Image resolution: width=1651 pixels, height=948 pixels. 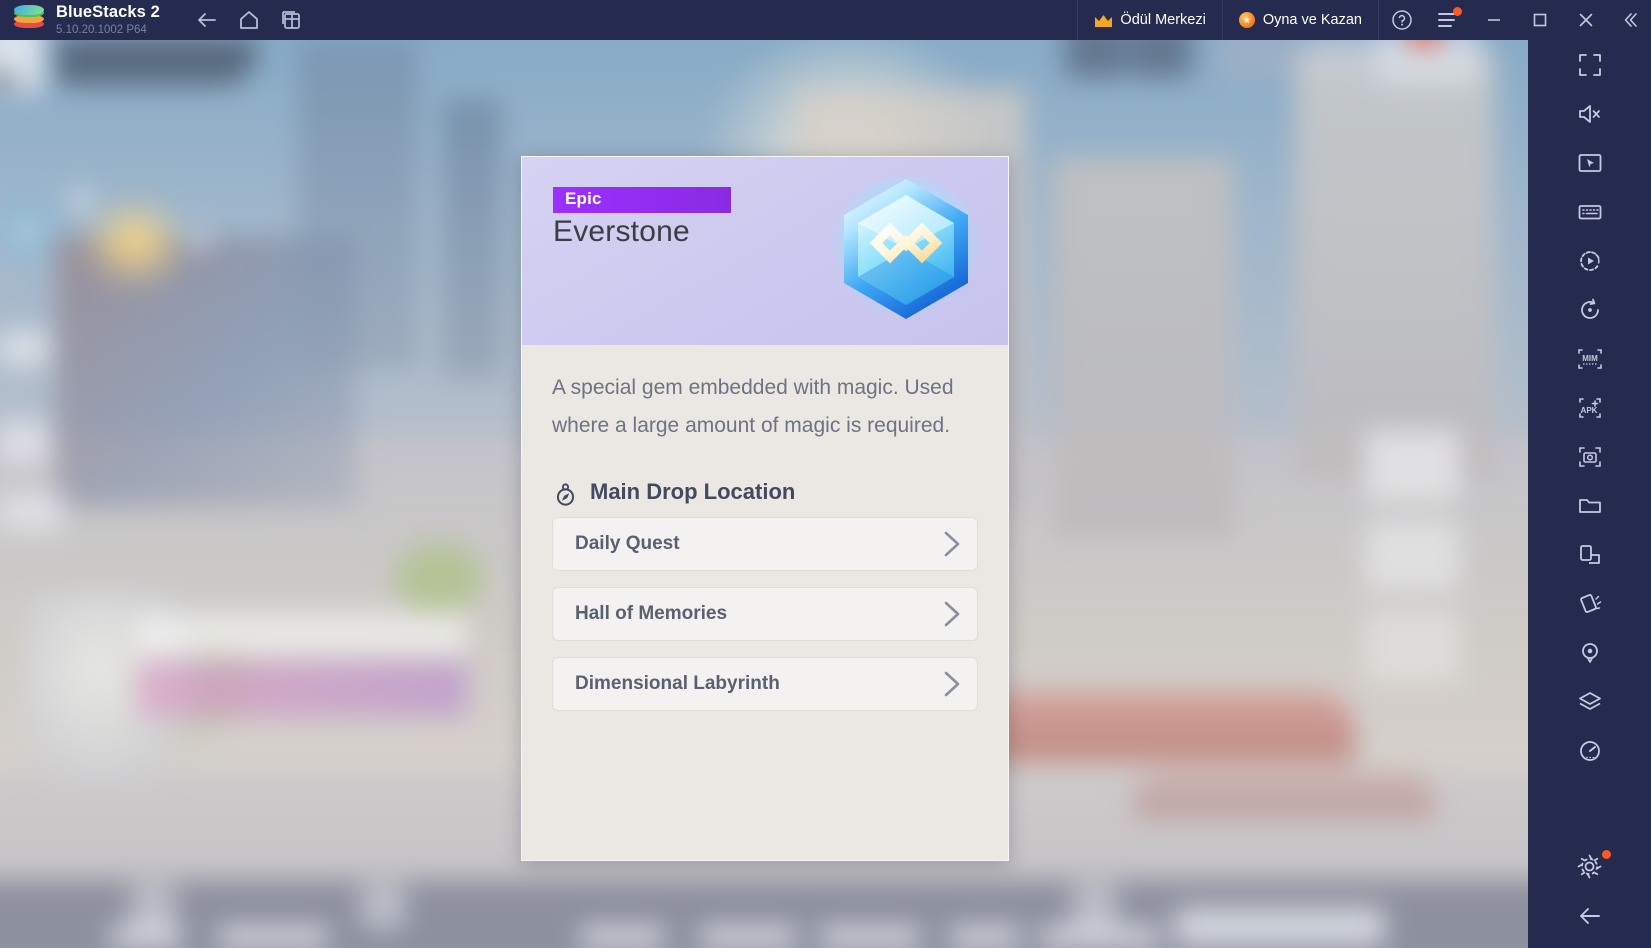 I want to click on home-button, so click(x=249, y=20).